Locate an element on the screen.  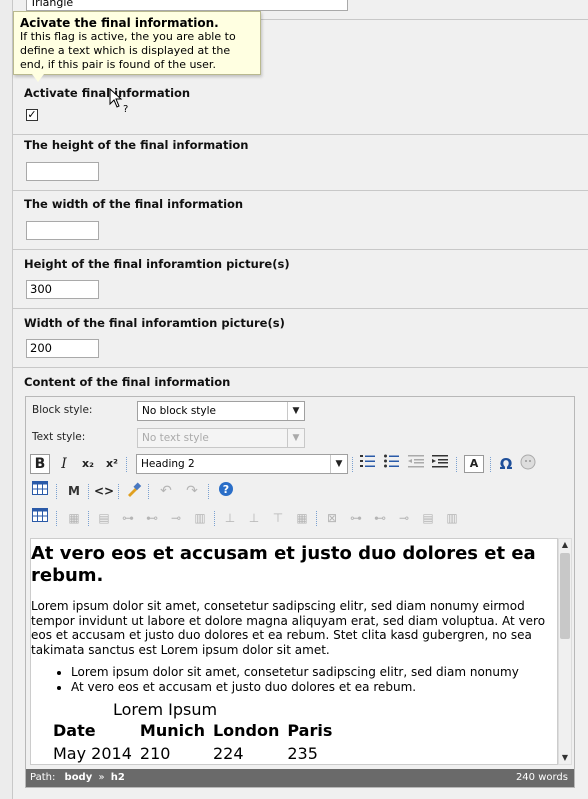
table-cell: 235 is located at coordinates (302, 753).